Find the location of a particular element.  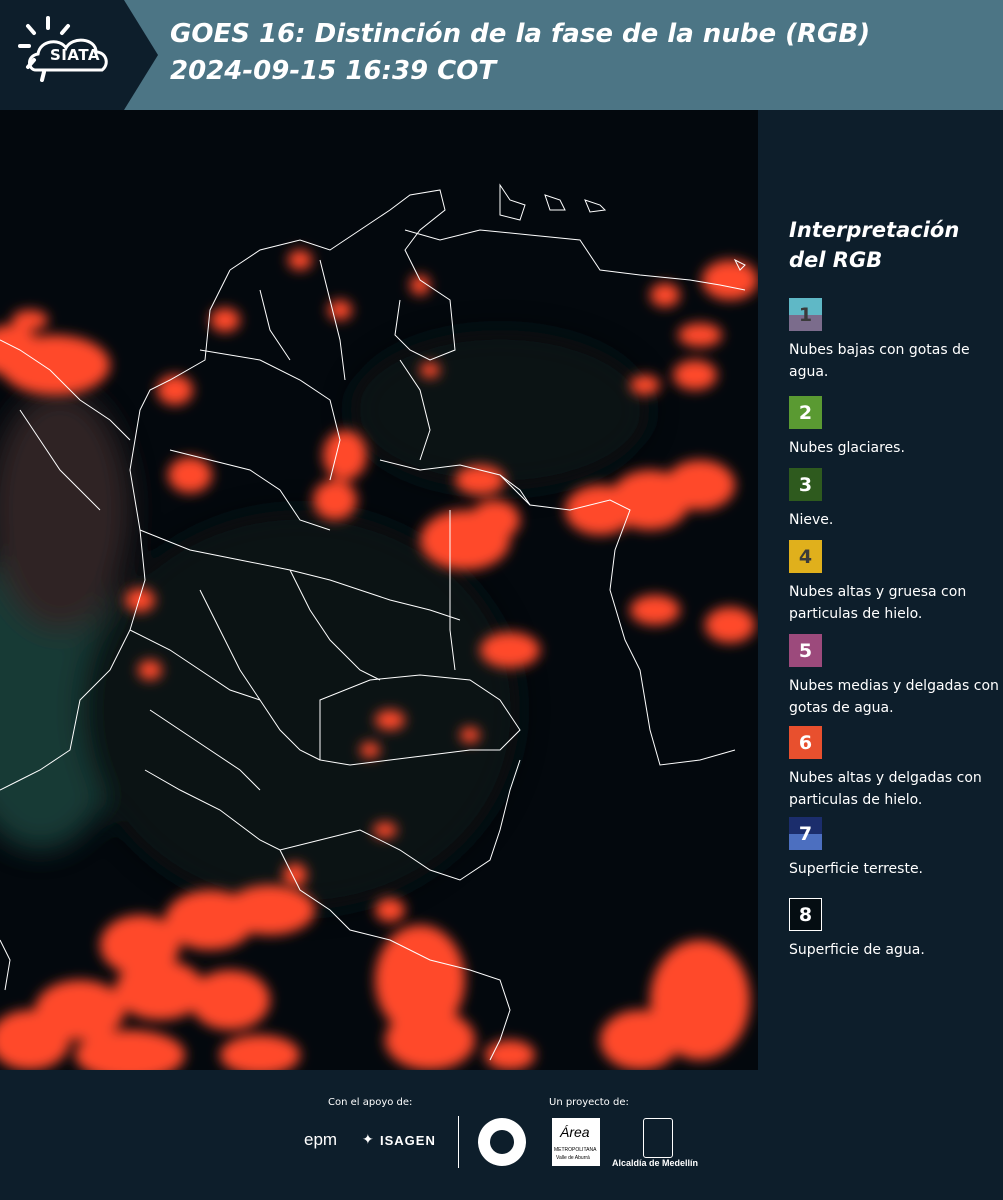

legend-label-2: Nubes glaciares. is located at coordinates (847, 448).